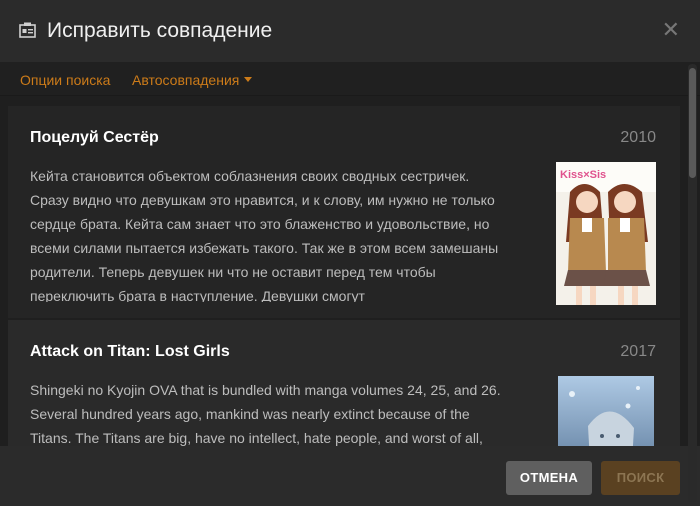 The width and height of the screenshot is (700, 506). Describe the element at coordinates (692, 283) in the screenshot. I see `scrollbar` at that location.